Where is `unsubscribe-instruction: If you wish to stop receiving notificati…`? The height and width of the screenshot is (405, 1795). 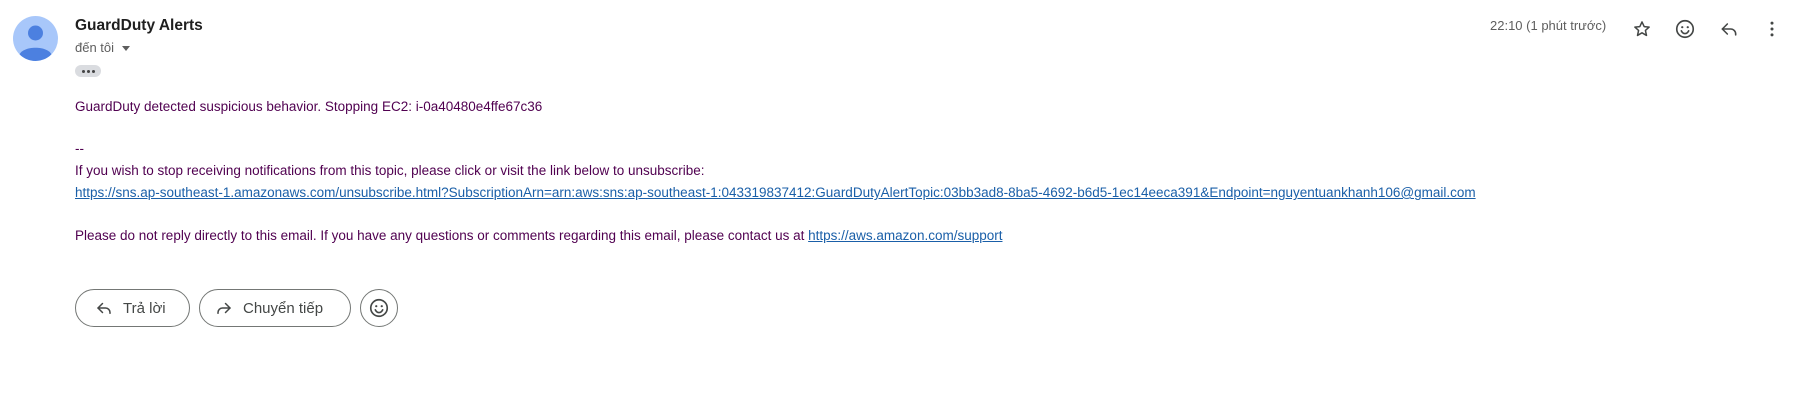
unsubscribe-instruction: If you wish to stop receiving notificati… is located at coordinates (390, 170).